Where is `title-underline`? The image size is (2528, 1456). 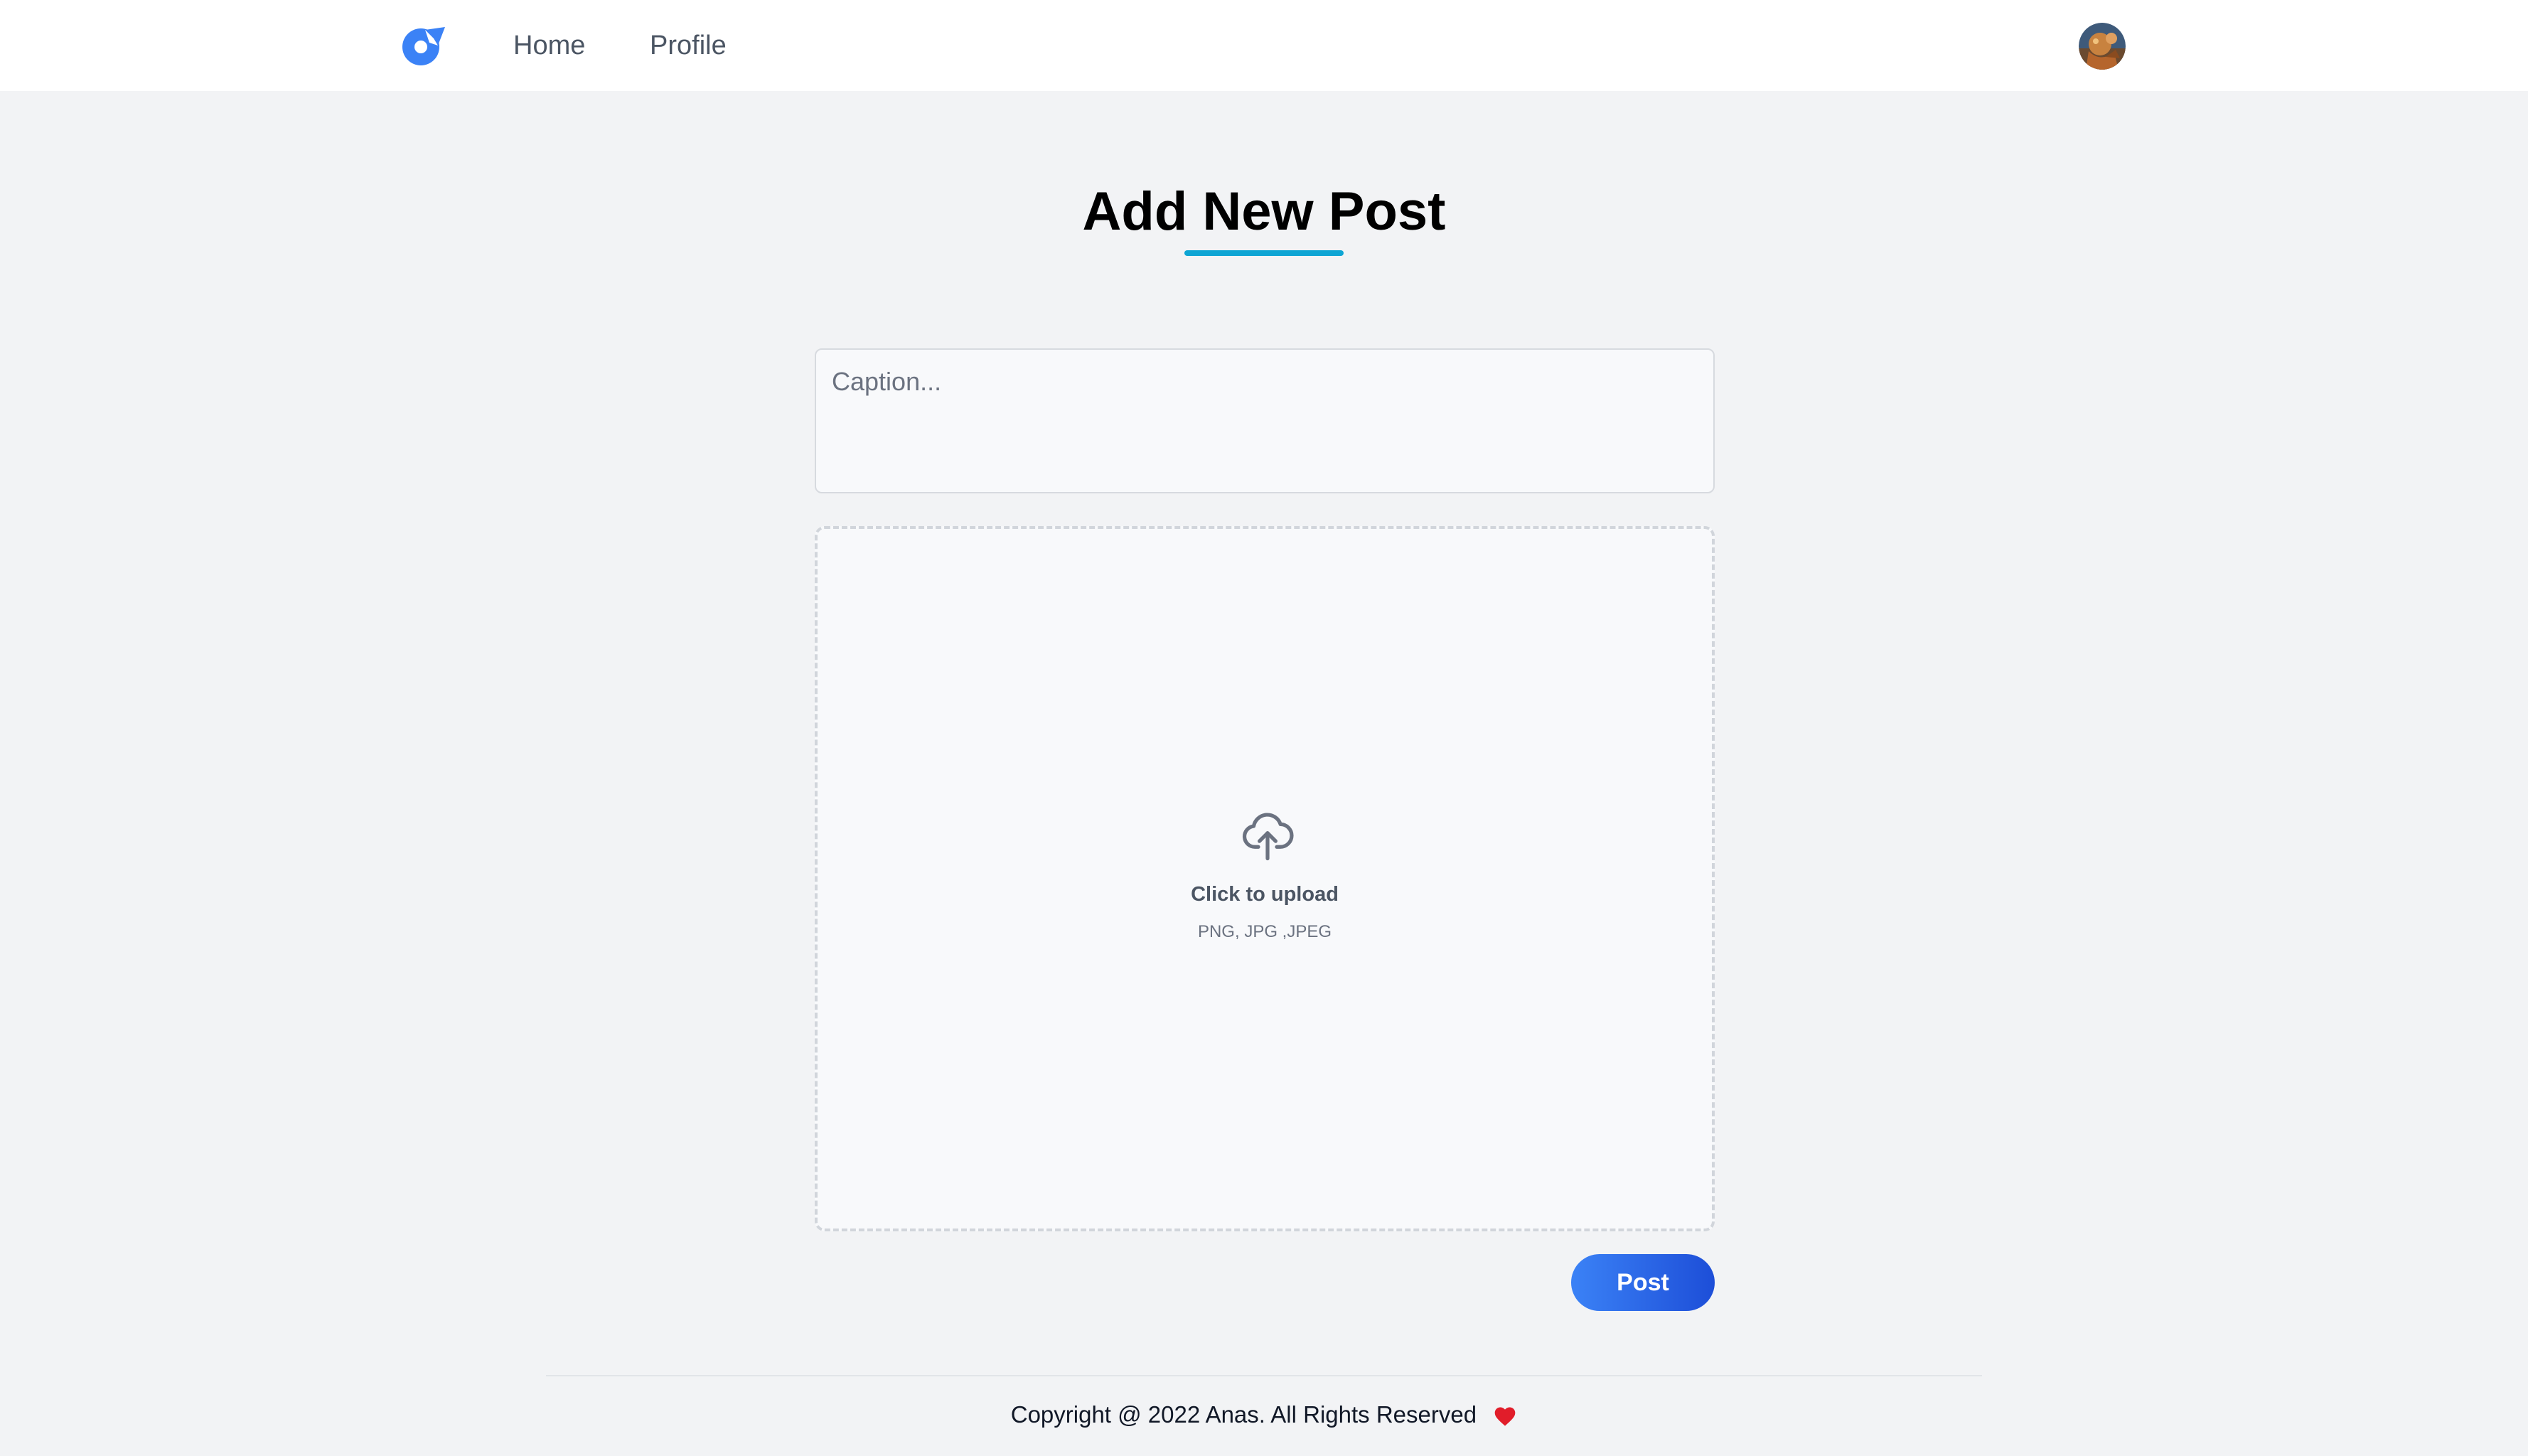
title-underline is located at coordinates (1264, 253).